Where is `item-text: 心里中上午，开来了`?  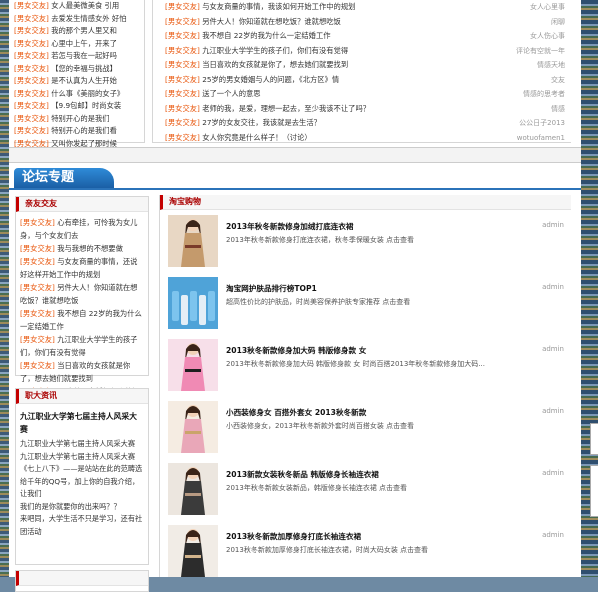 item-text: 心里中上午，开来了 is located at coordinates (83, 43).